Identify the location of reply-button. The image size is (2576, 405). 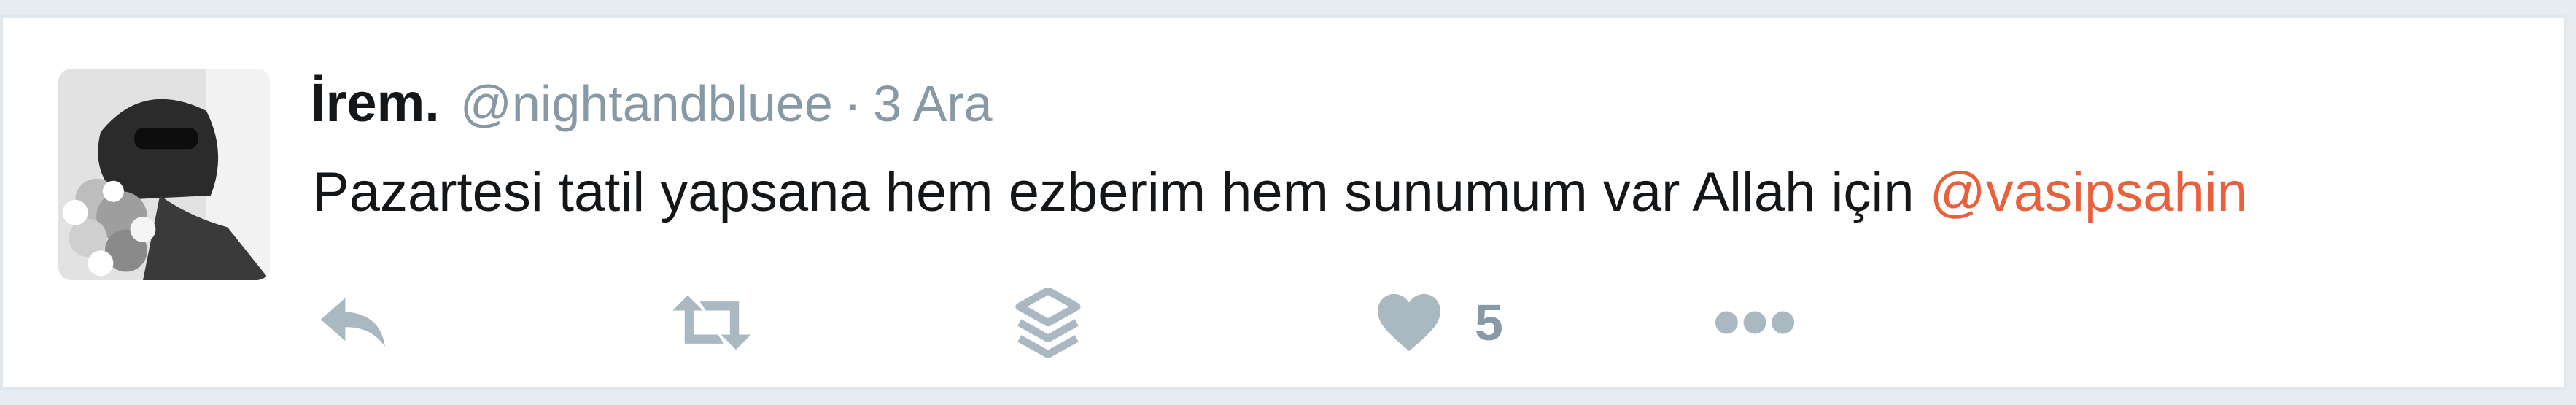
(355, 322).